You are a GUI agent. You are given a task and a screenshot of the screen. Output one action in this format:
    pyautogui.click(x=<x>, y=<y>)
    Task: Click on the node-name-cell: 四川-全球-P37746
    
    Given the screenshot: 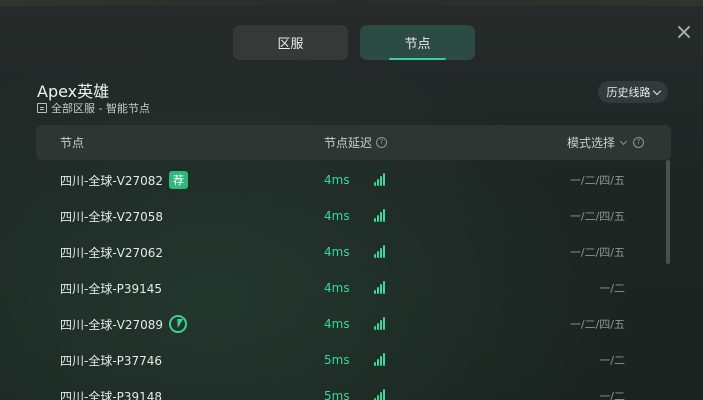 What is the action you would take?
    pyautogui.click(x=111, y=360)
    